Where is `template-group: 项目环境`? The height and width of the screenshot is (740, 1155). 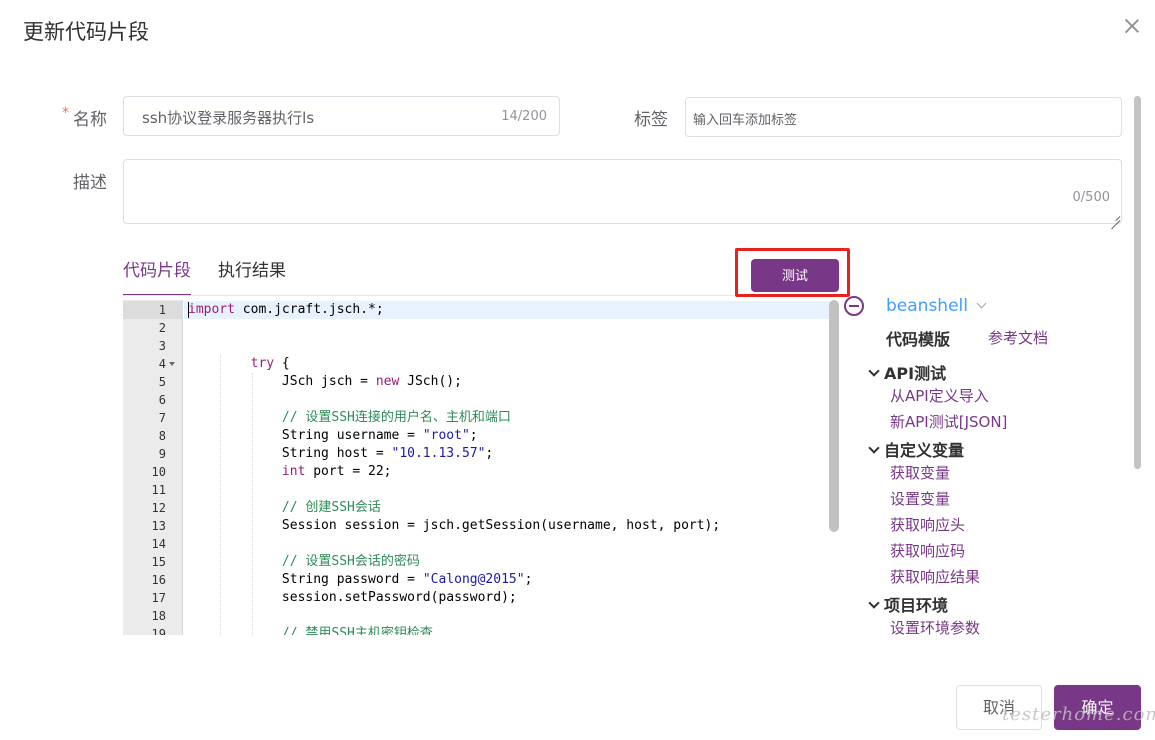
template-group: 项目环境 is located at coordinates (908, 604).